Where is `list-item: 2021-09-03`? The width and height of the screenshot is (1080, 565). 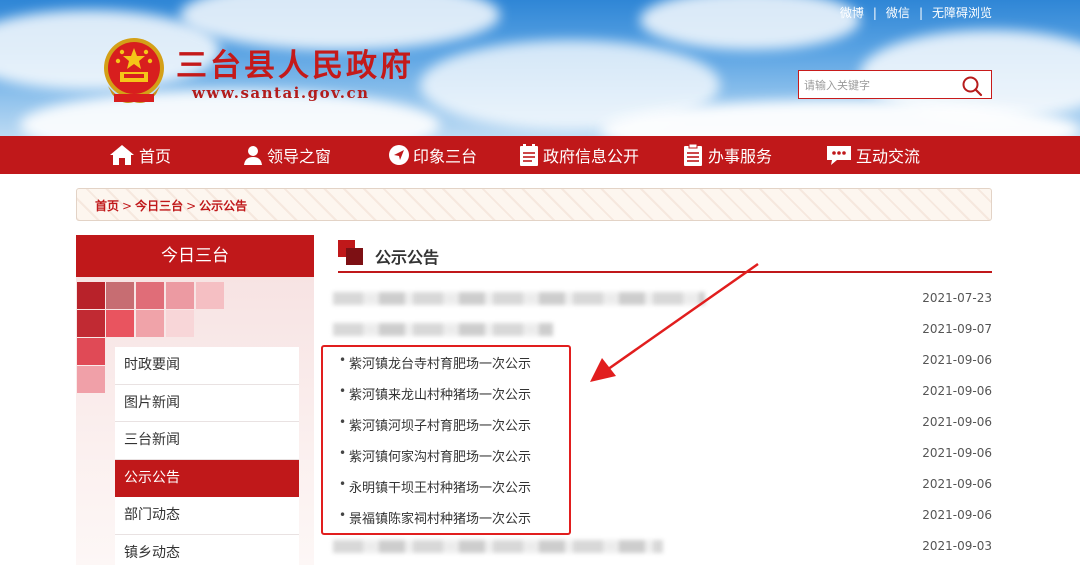
list-item: 2021-09-03 is located at coordinates (663, 546).